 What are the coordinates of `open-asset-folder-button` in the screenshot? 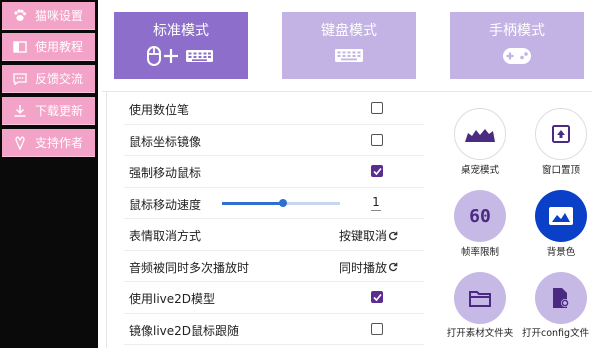 It's located at (480, 298).